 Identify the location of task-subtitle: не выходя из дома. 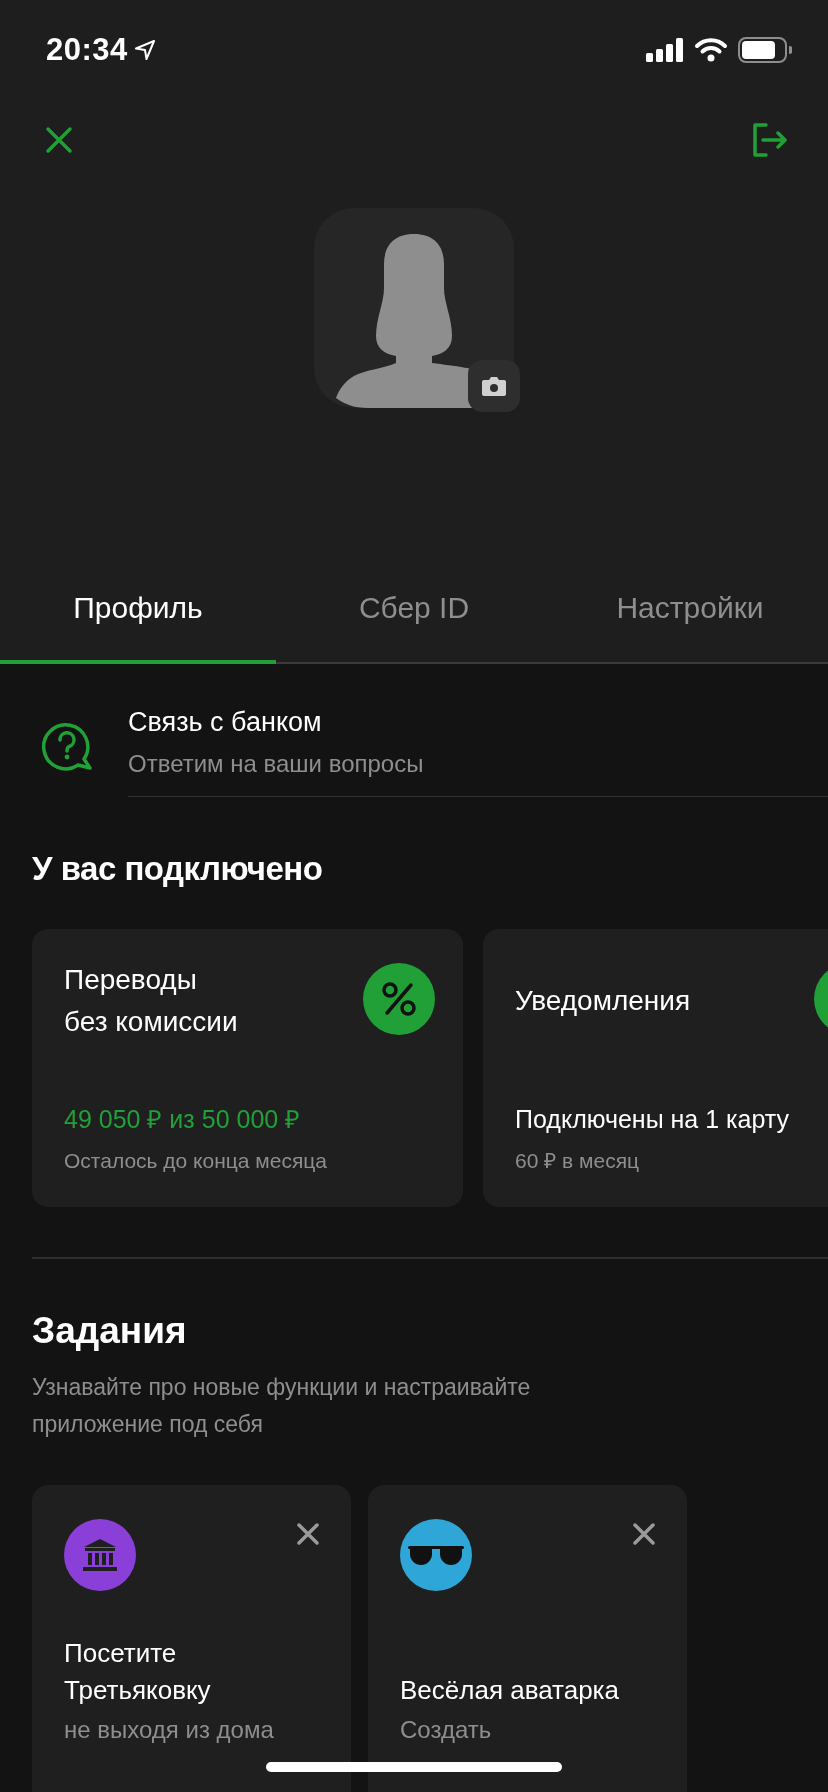
(169, 1729).